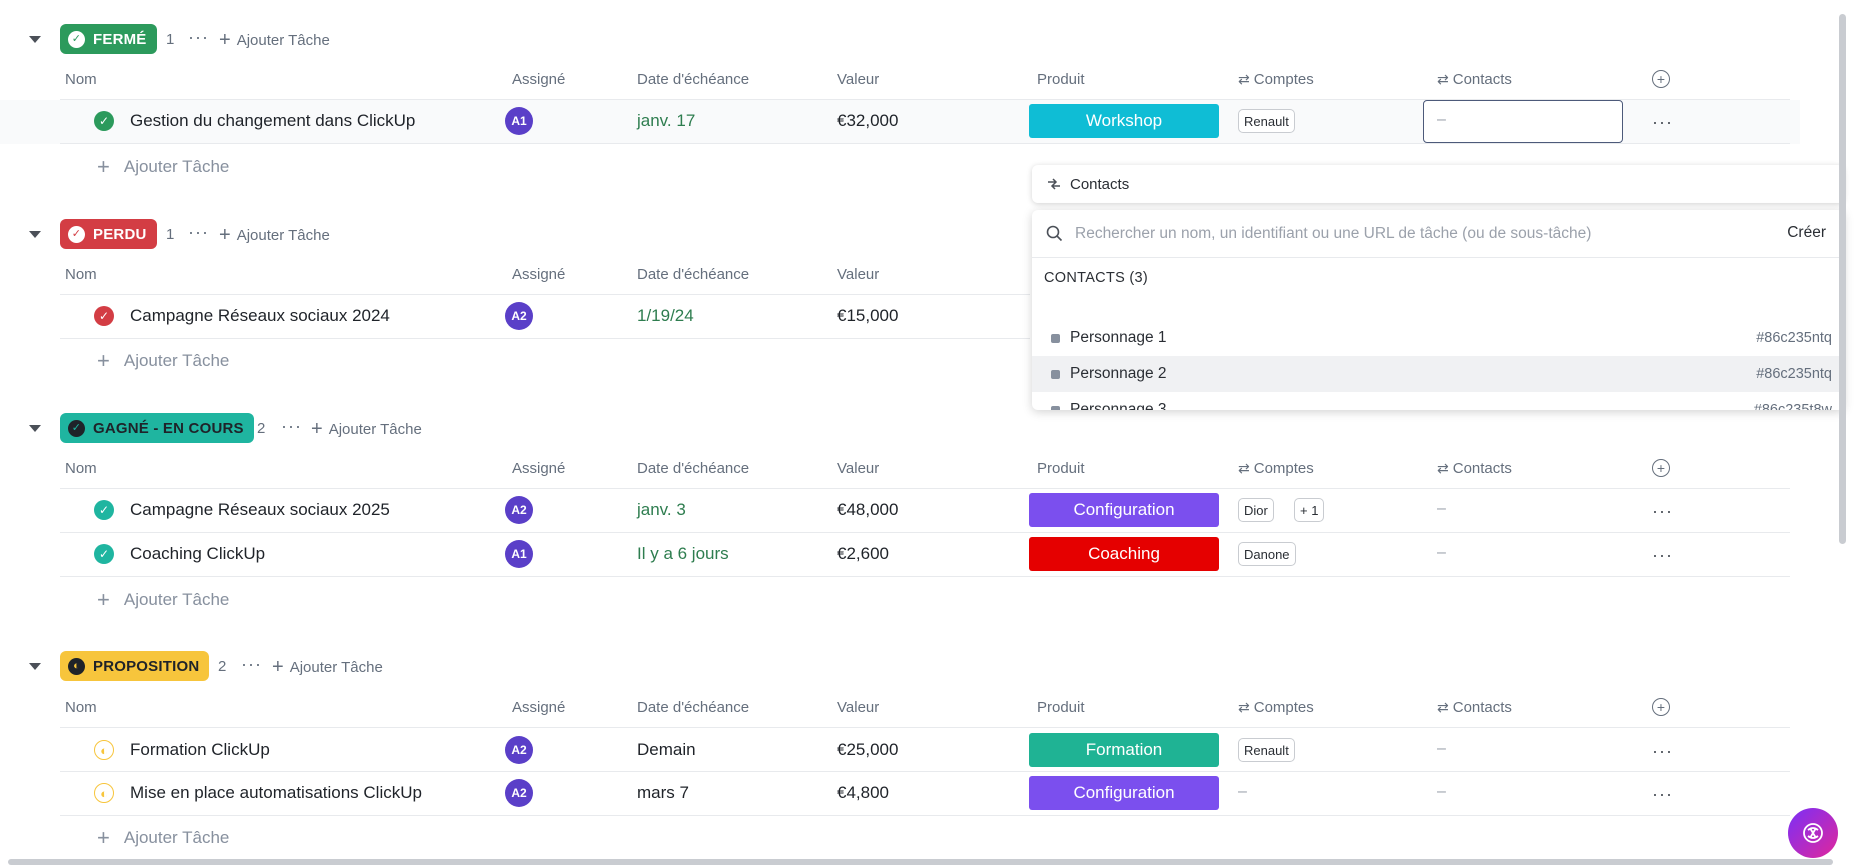 The width and height of the screenshot is (1855, 867). Describe the element at coordinates (867, 750) in the screenshot. I see `task-value: €25,000` at that location.